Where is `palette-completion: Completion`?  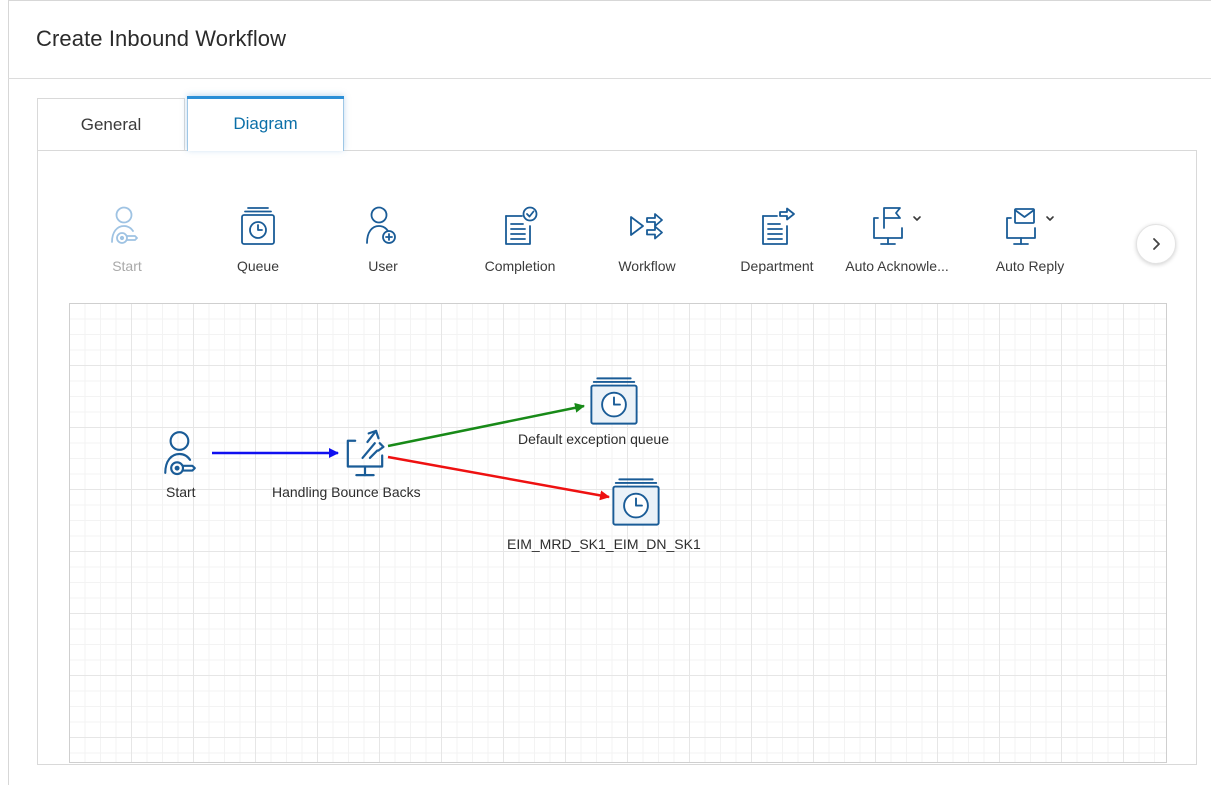
palette-completion: Completion is located at coordinates (520, 238).